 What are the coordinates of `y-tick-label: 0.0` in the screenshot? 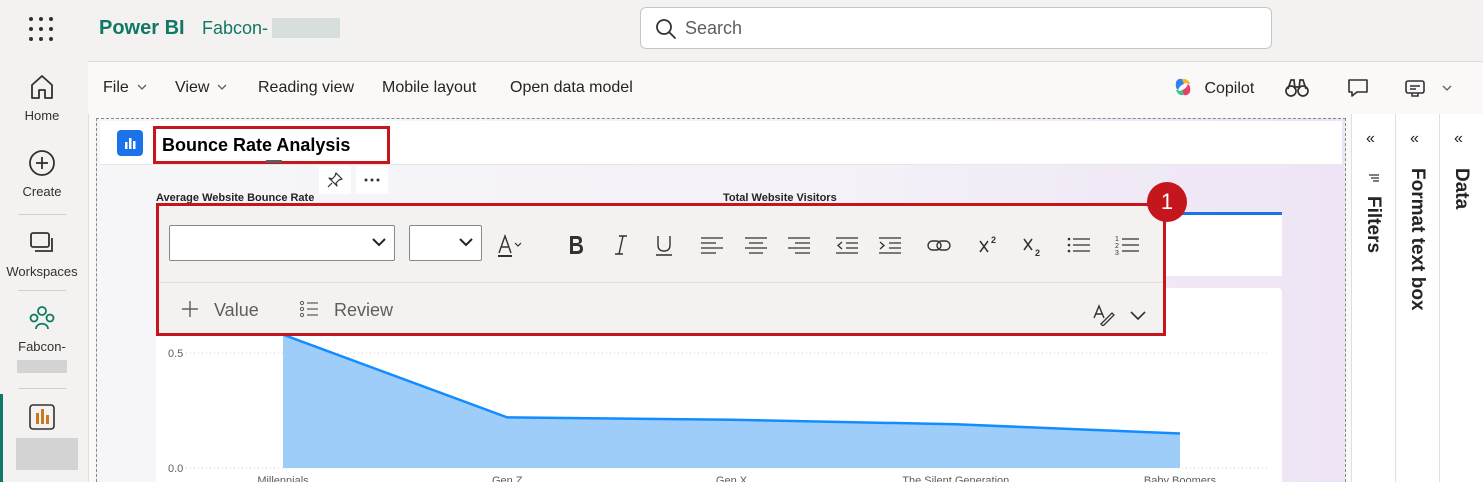 It's located at (175, 469).